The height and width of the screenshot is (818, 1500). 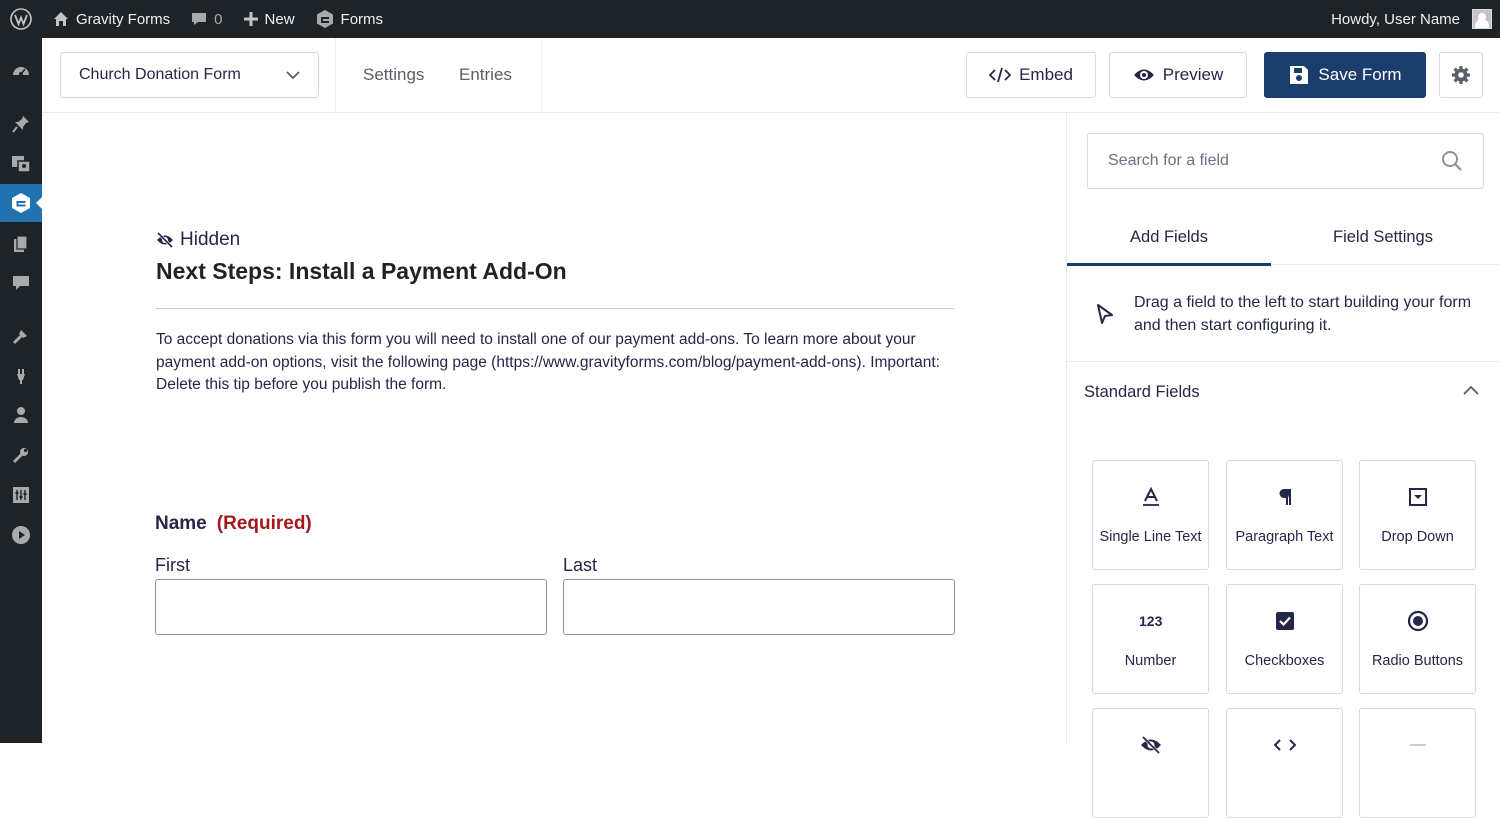 I want to click on gravity-forms-icon, so click(x=324, y=19).